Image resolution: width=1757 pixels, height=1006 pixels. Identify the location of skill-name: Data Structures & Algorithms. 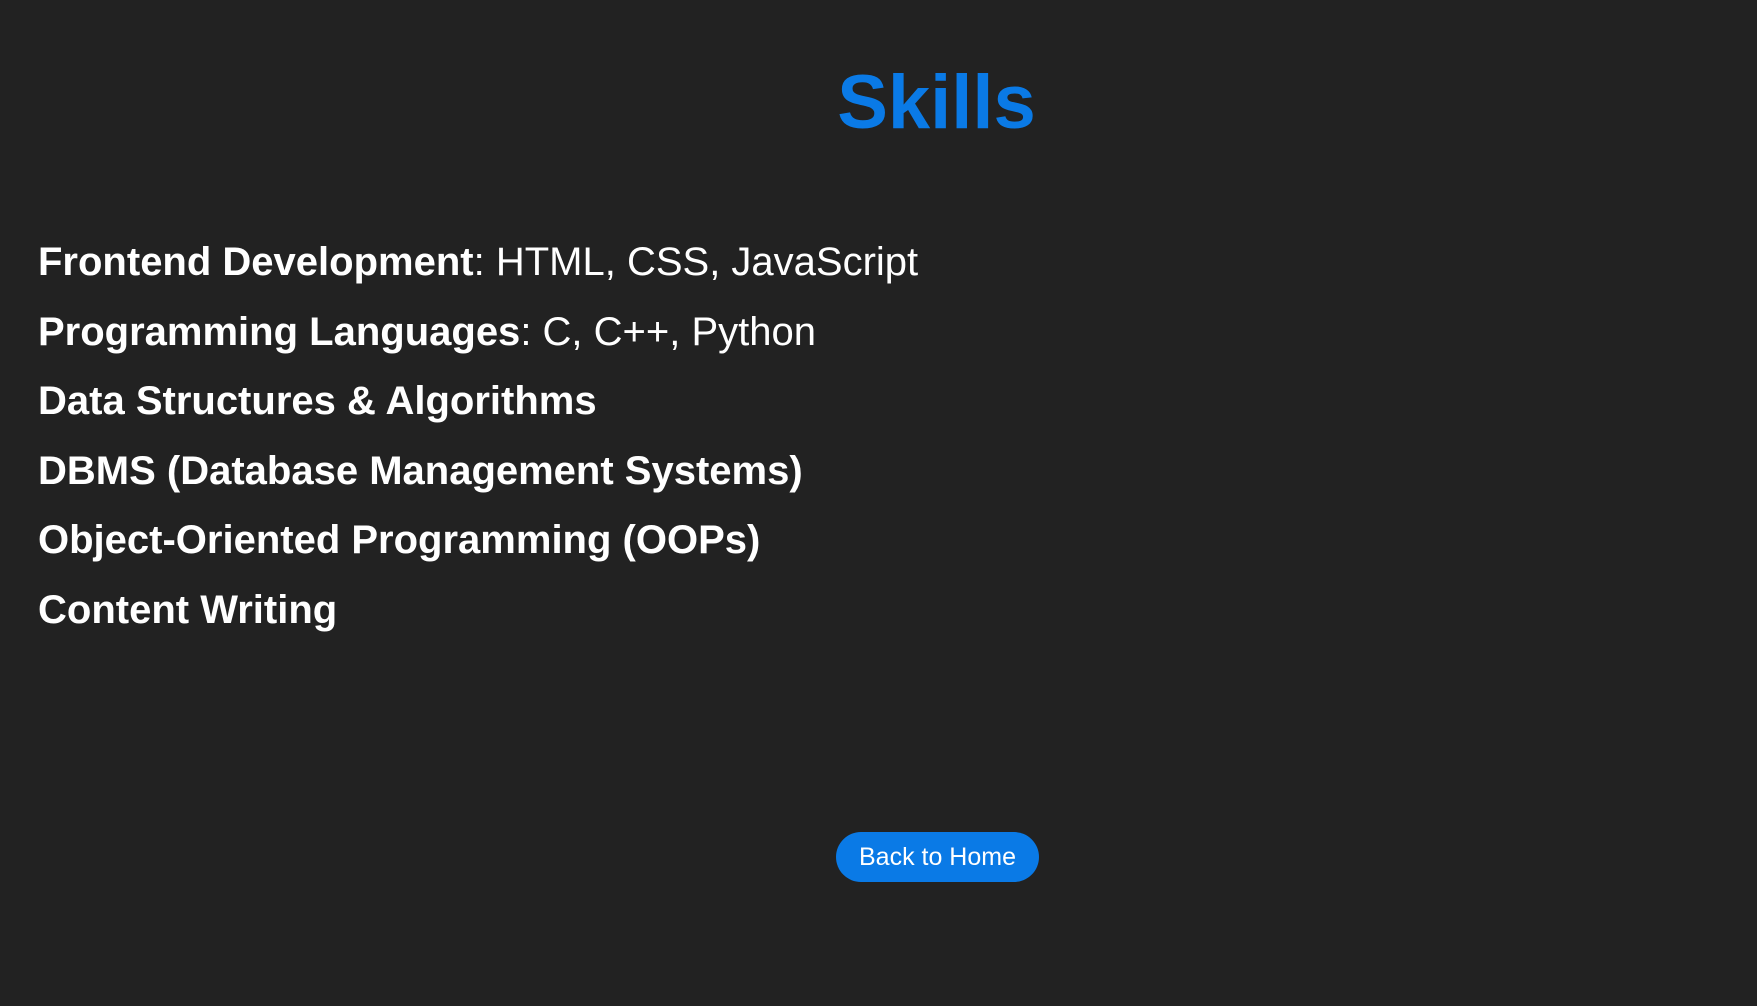
(317, 401).